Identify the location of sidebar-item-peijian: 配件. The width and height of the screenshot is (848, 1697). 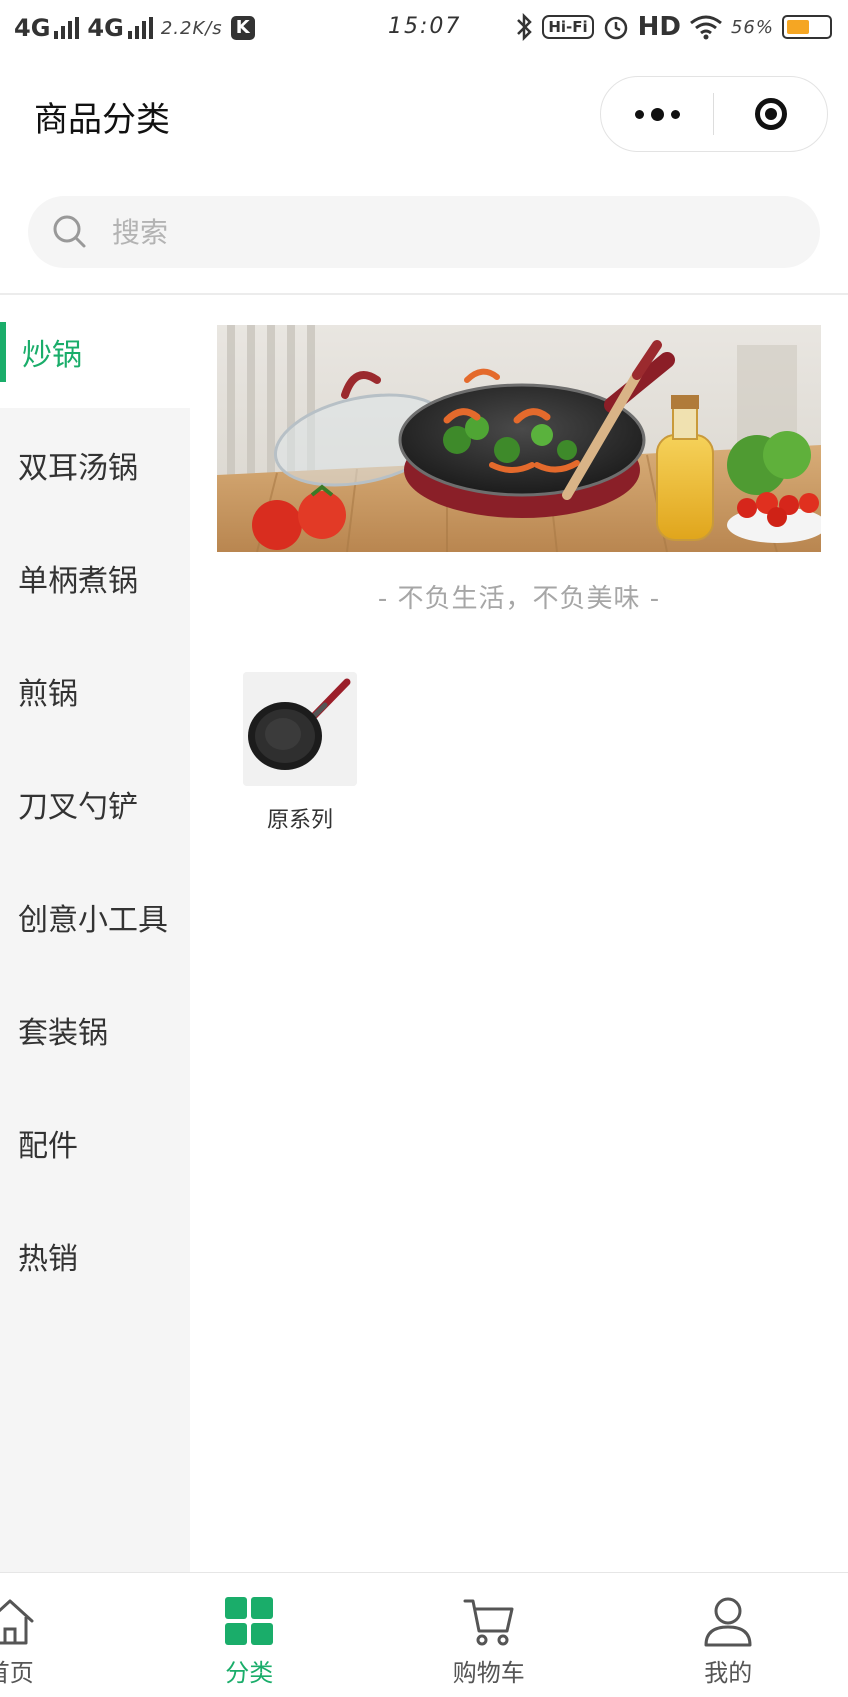
(95, 1142).